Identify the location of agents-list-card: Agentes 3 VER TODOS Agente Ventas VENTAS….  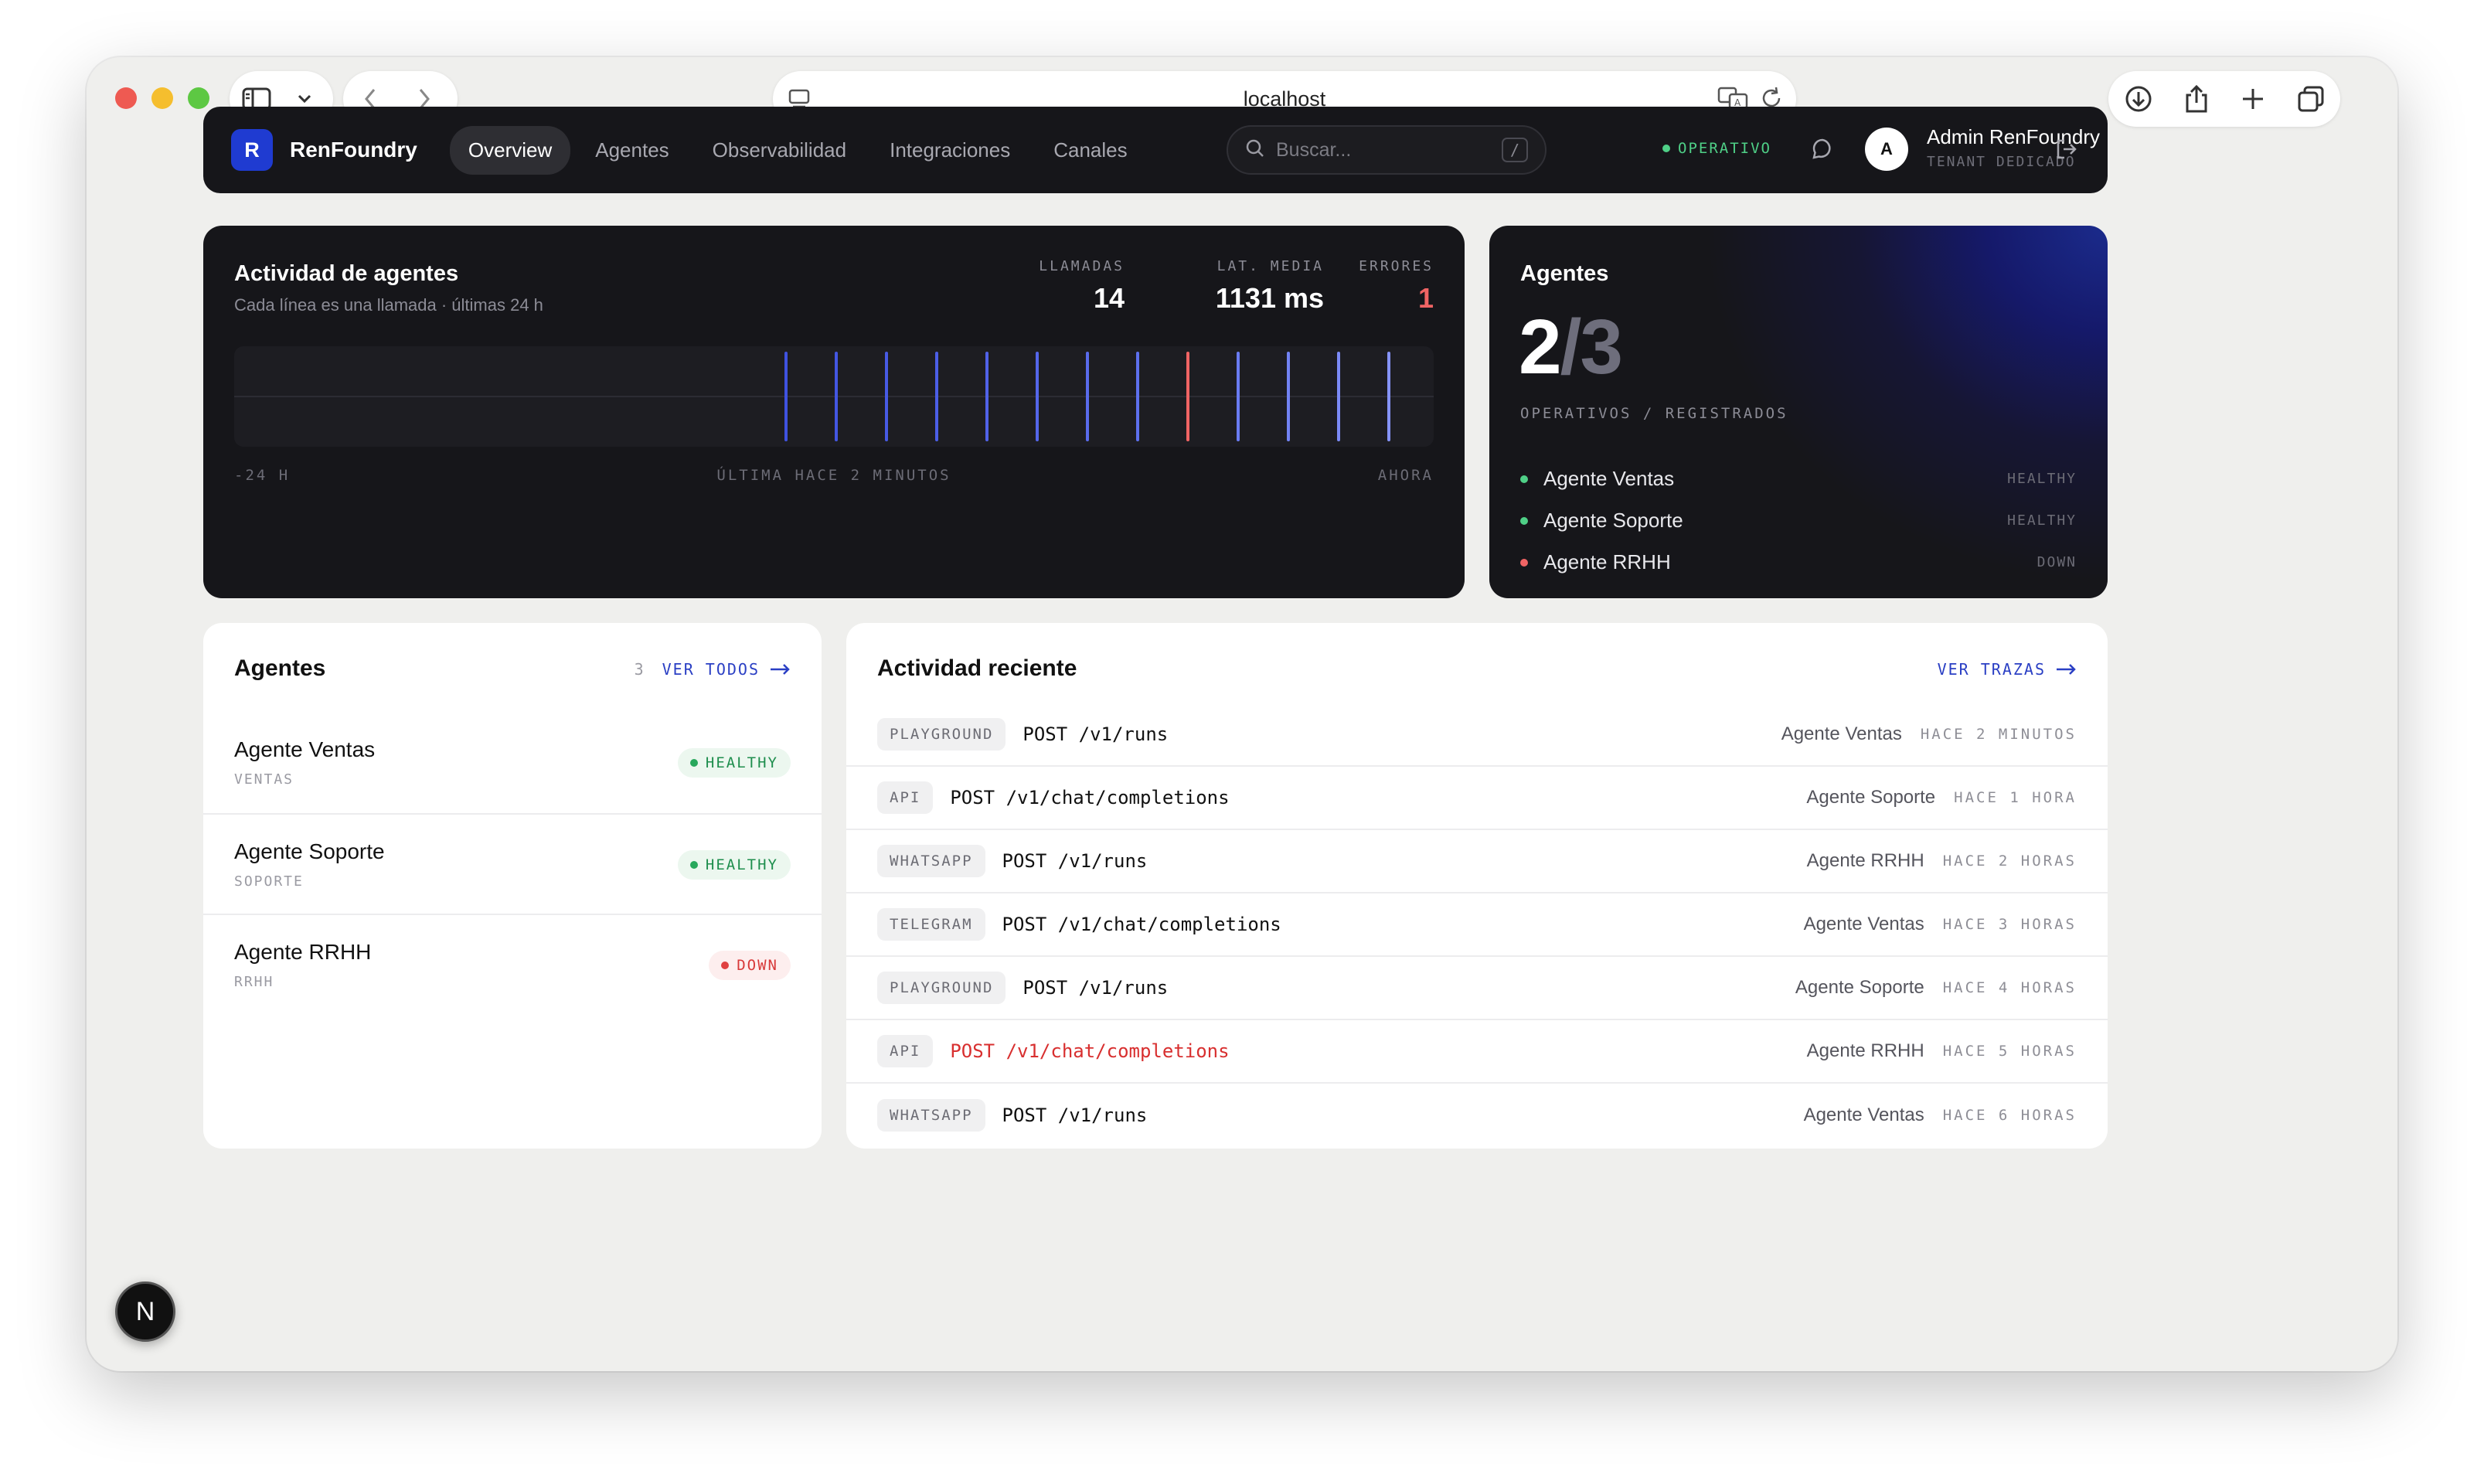
(512, 886).